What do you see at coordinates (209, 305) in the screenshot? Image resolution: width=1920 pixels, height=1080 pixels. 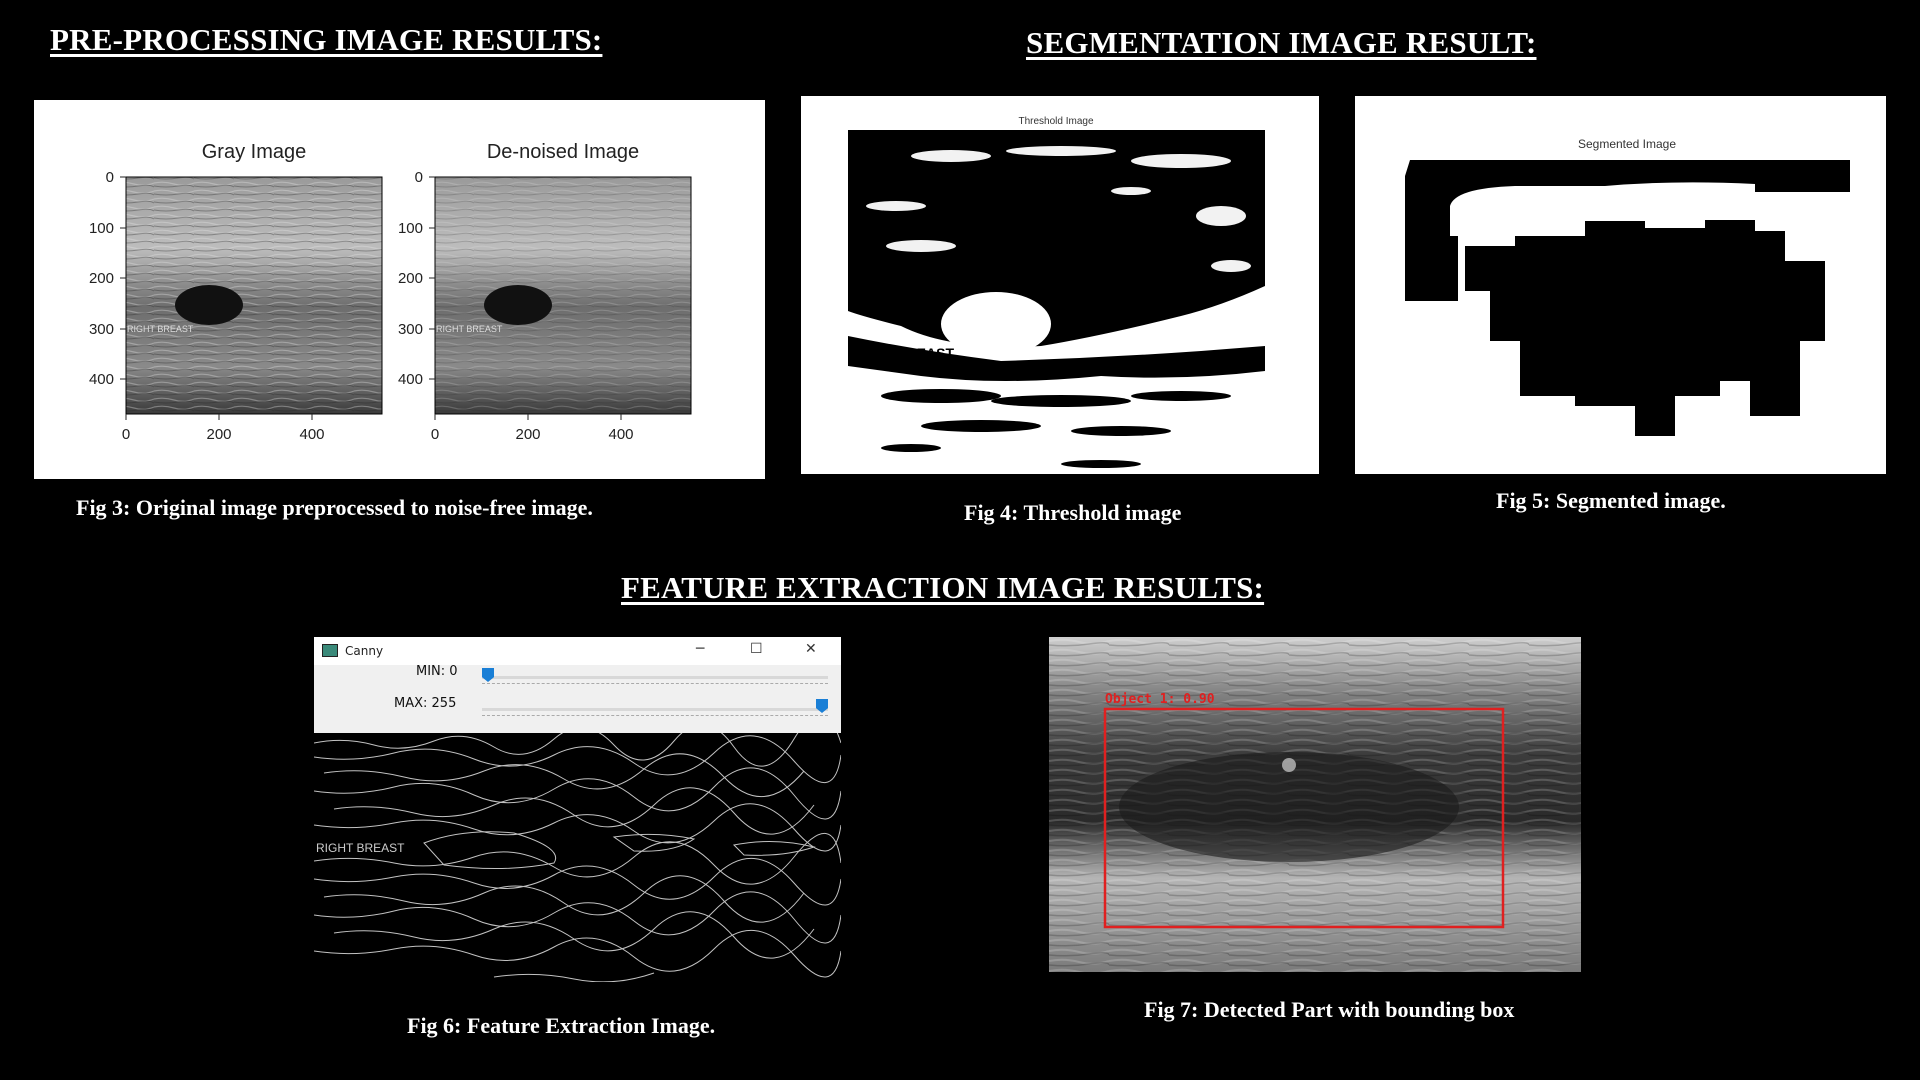 I see `gray-lesion` at bounding box center [209, 305].